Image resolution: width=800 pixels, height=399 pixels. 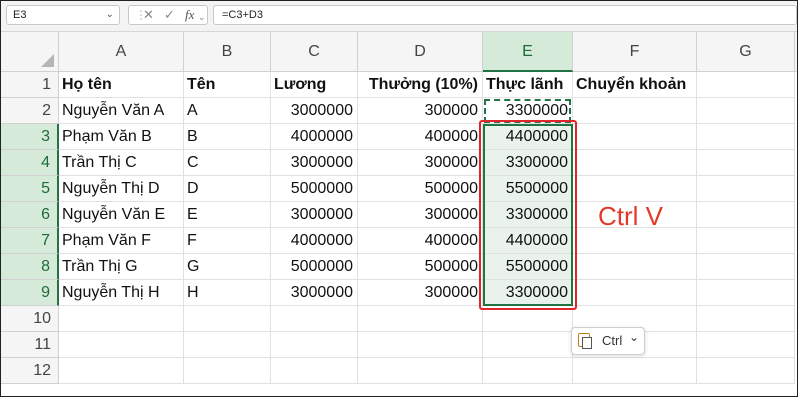 What do you see at coordinates (314, 267) in the screenshot?
I see `cell-c8: 5000000` at bounding box center [314, 267].